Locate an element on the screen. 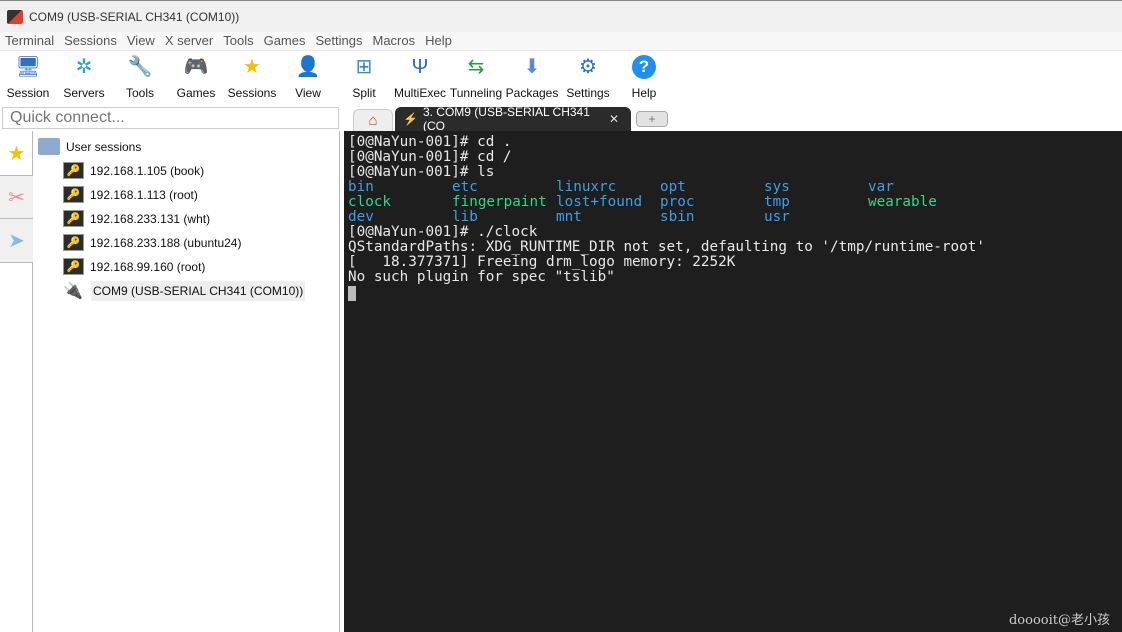  toolbar-help-button: ? Help is located at coordinates (644, 78).